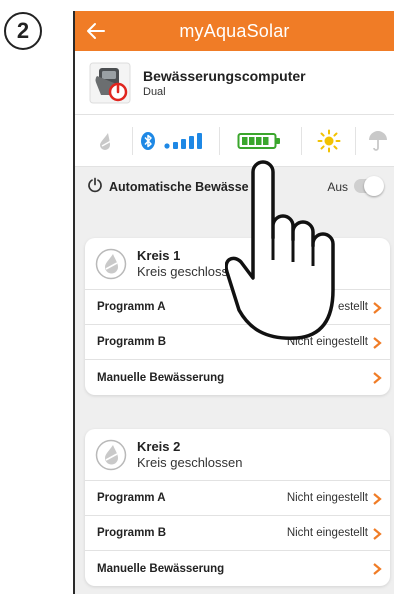 This screenshot has height=594, width=394. What do you see at coordinates (184, 141) in the screenshot?
I see `signal-icon` at bounding box center [184, 141].